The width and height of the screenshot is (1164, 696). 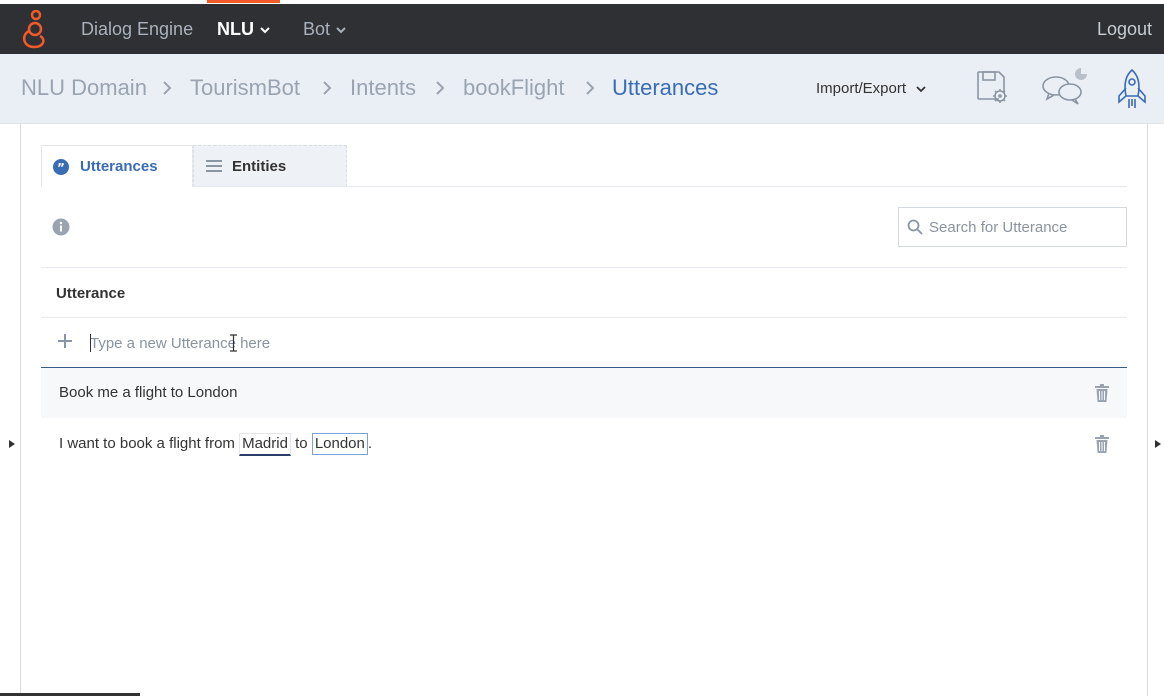 What do you see at coordinates (1132, 89) in the screenshot?
I see `rocket-icon` at bounding box center [1132, 89].